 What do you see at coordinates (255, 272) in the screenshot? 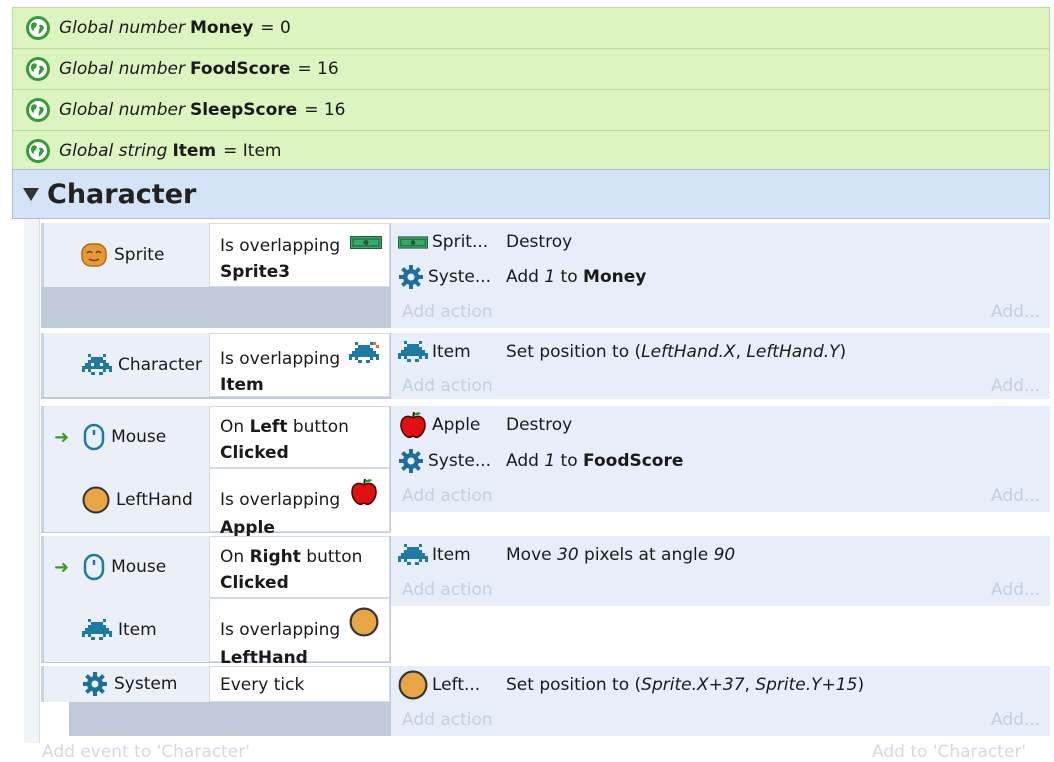
I see `condition-object: Sprite3` at bounding box center [255, 272].